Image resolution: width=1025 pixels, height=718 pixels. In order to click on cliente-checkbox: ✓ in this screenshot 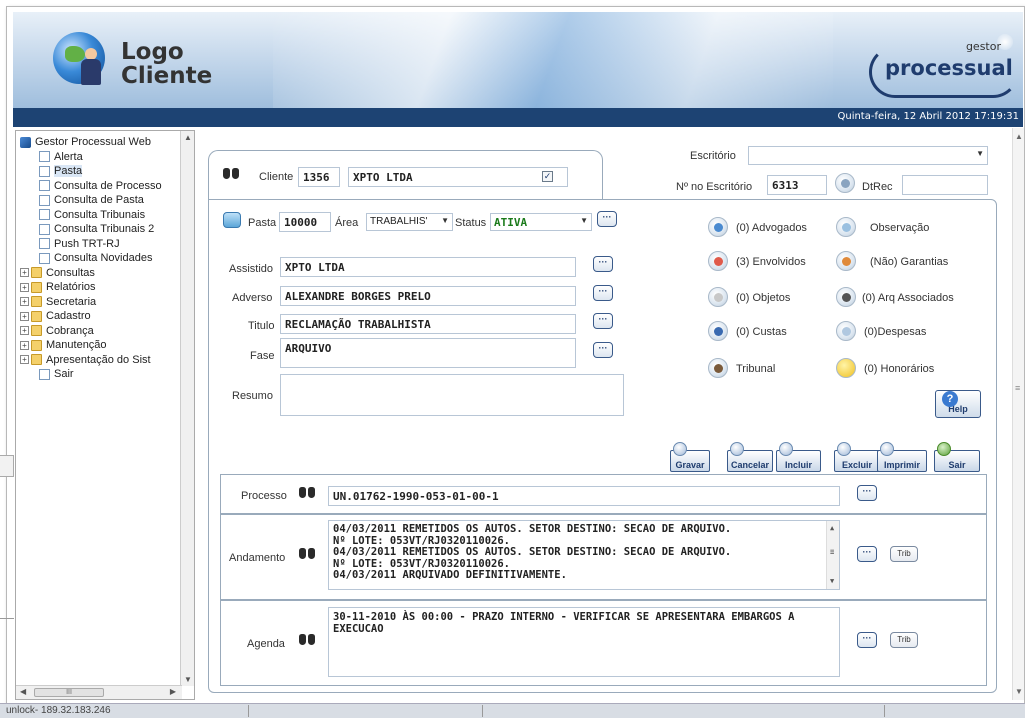, I will do `click(547, 176)`.